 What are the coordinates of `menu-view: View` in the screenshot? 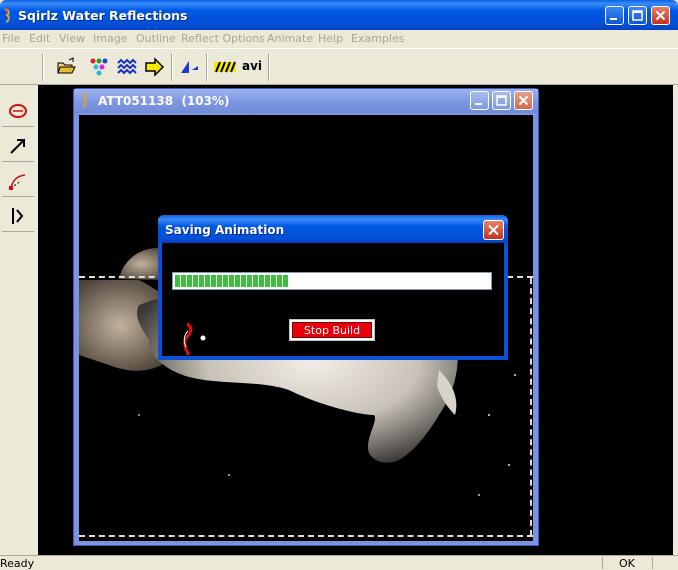 It's located at (72, 38).